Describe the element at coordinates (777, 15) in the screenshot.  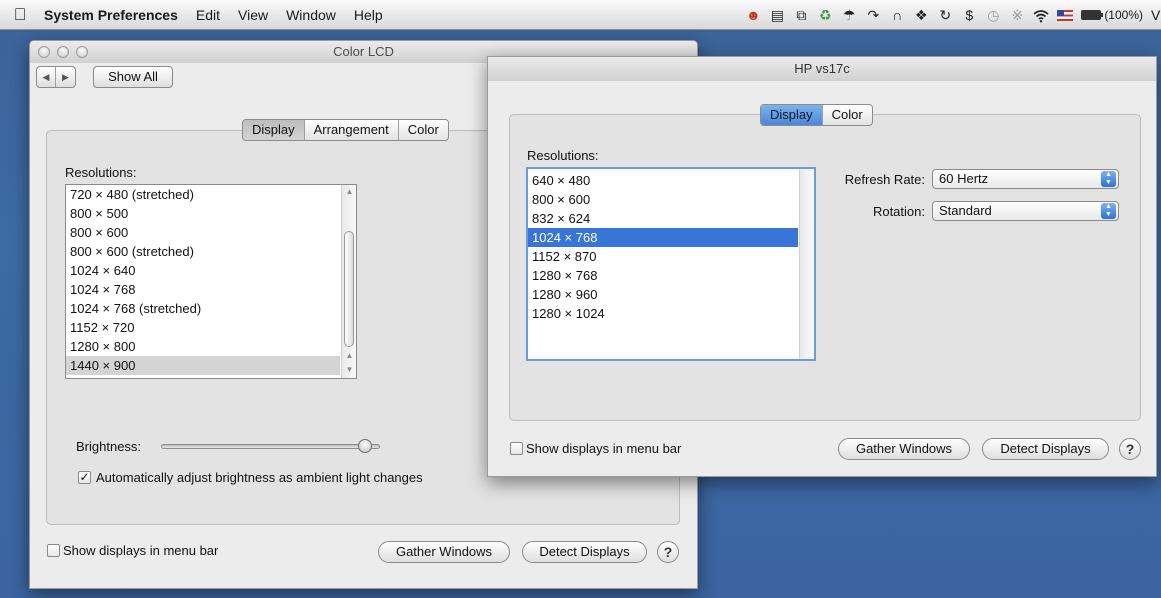
I see `script-icon: ▤` at that location.